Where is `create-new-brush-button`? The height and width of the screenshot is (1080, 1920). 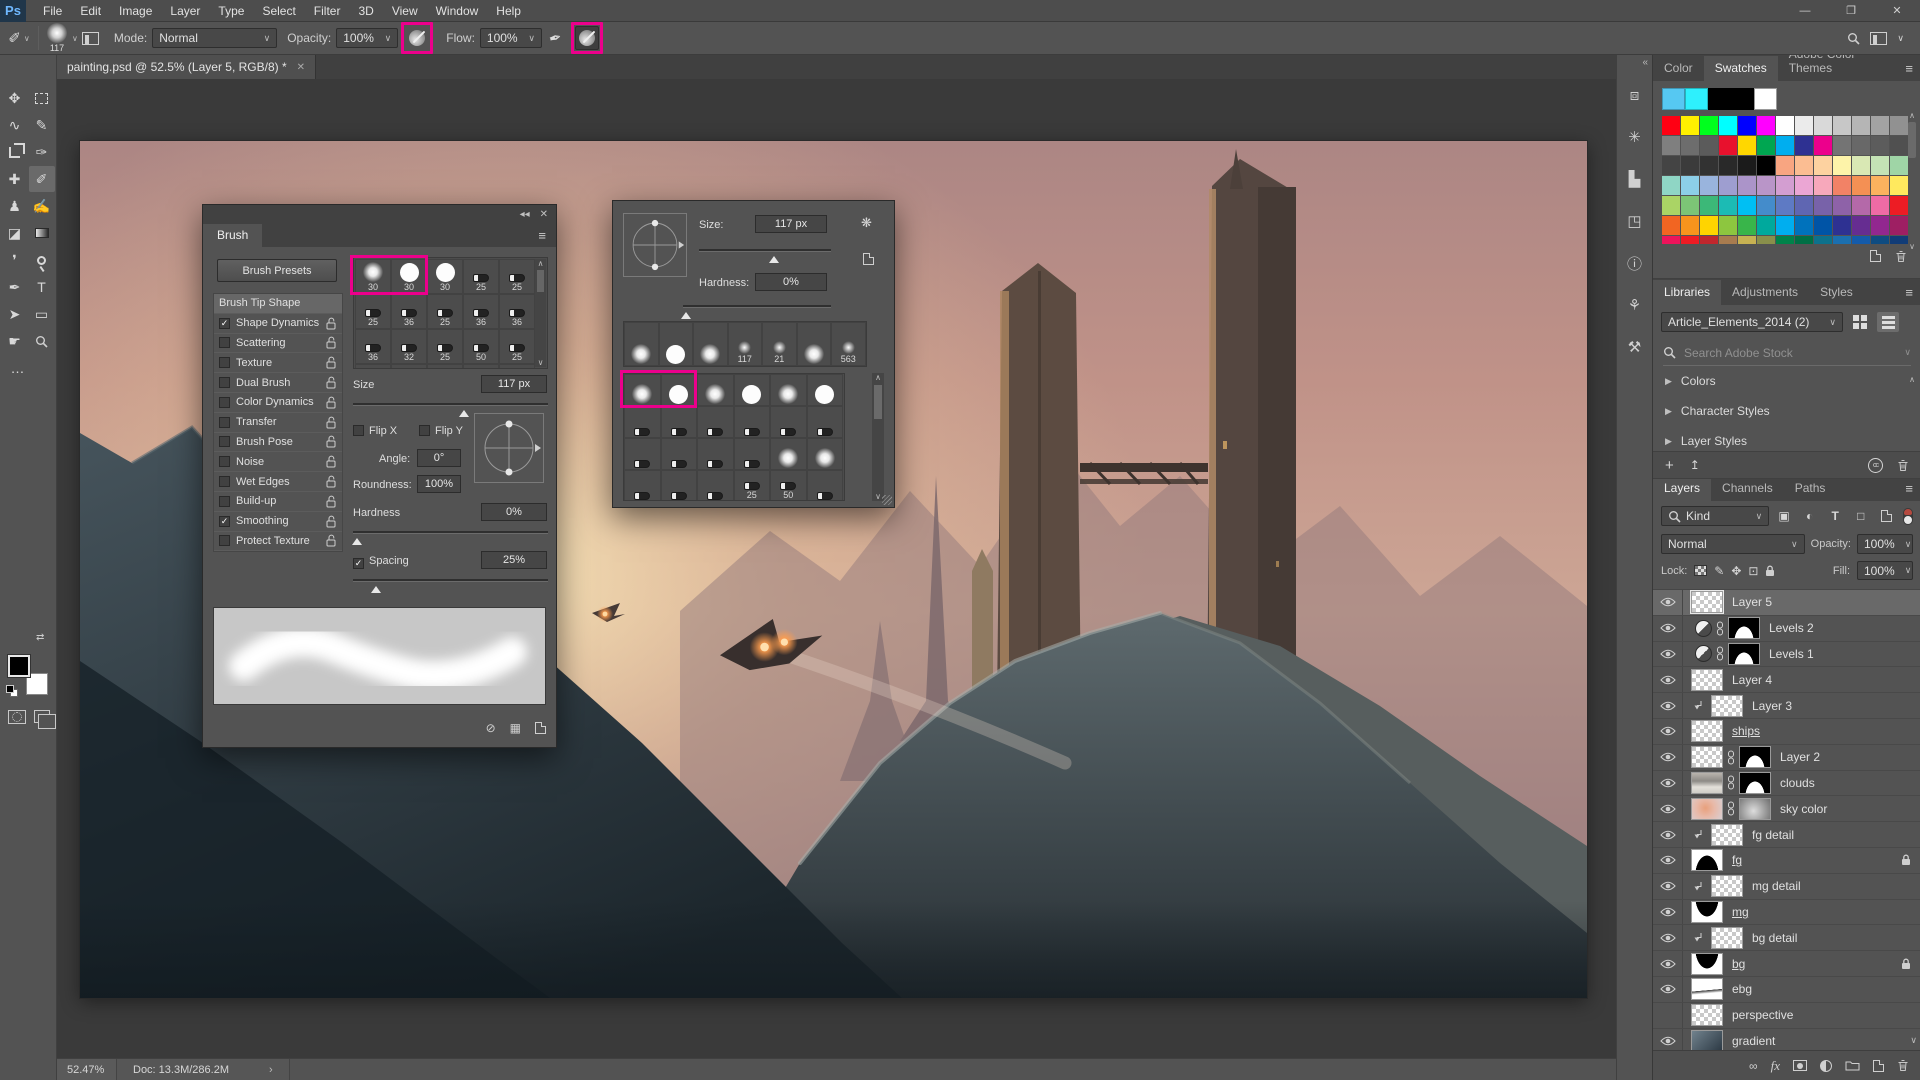 create-new-brush-button is located at coordinates (540, 728).